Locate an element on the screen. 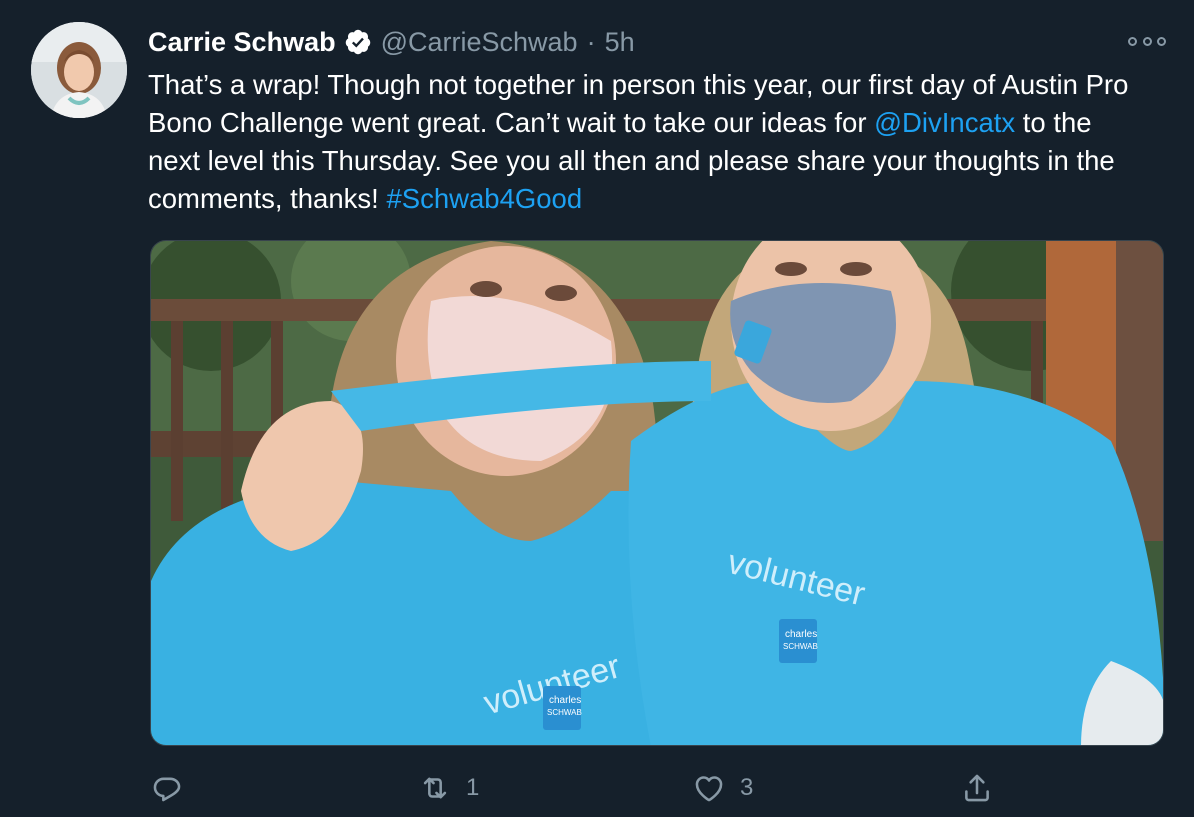 This screenshot has width=1194, height=817. reply-button is located at coordinates (174, 788).